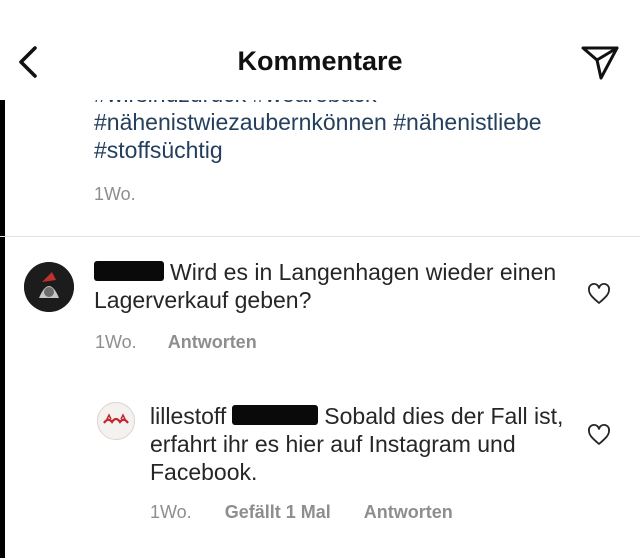  What do you see at coordinates (240, 122) in the screenshot?
I see `hashtag: #nähenistwiezaubernkönnen` at bounding box center [240, 122].